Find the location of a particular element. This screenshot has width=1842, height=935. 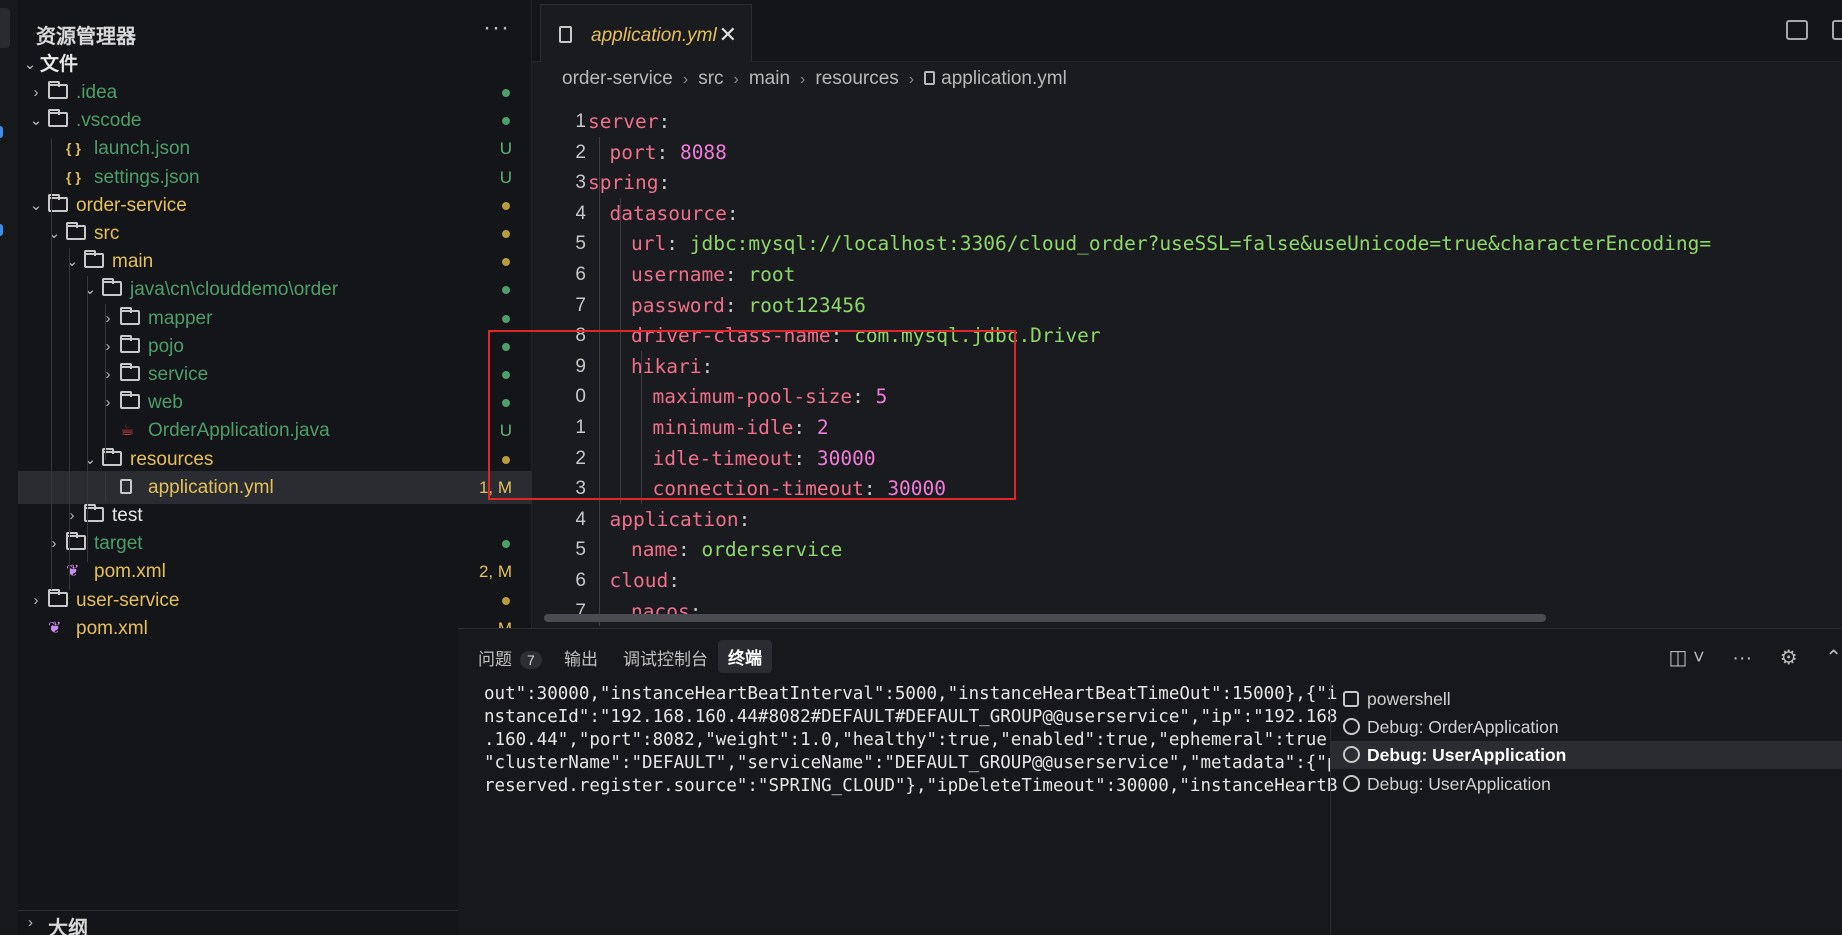

maximize-panel-icon: ⌃ is located at coordinates (1833, 658).